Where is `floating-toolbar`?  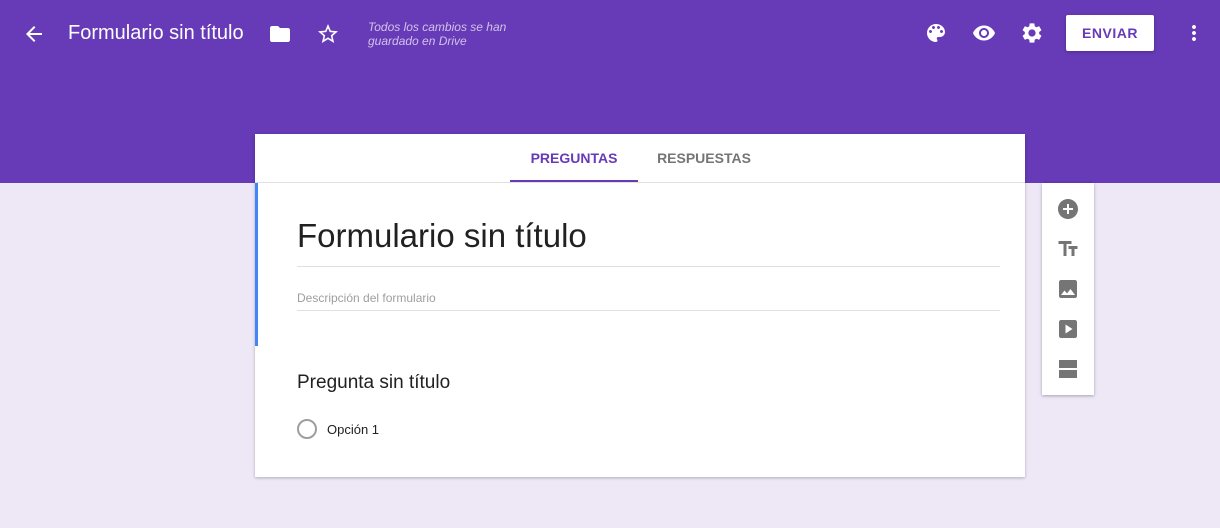 floating-toolbar is located at coordinates (1068, 289).